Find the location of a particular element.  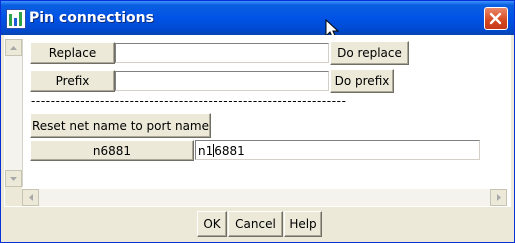

help-button: Help is located at coordinates (303, 224).